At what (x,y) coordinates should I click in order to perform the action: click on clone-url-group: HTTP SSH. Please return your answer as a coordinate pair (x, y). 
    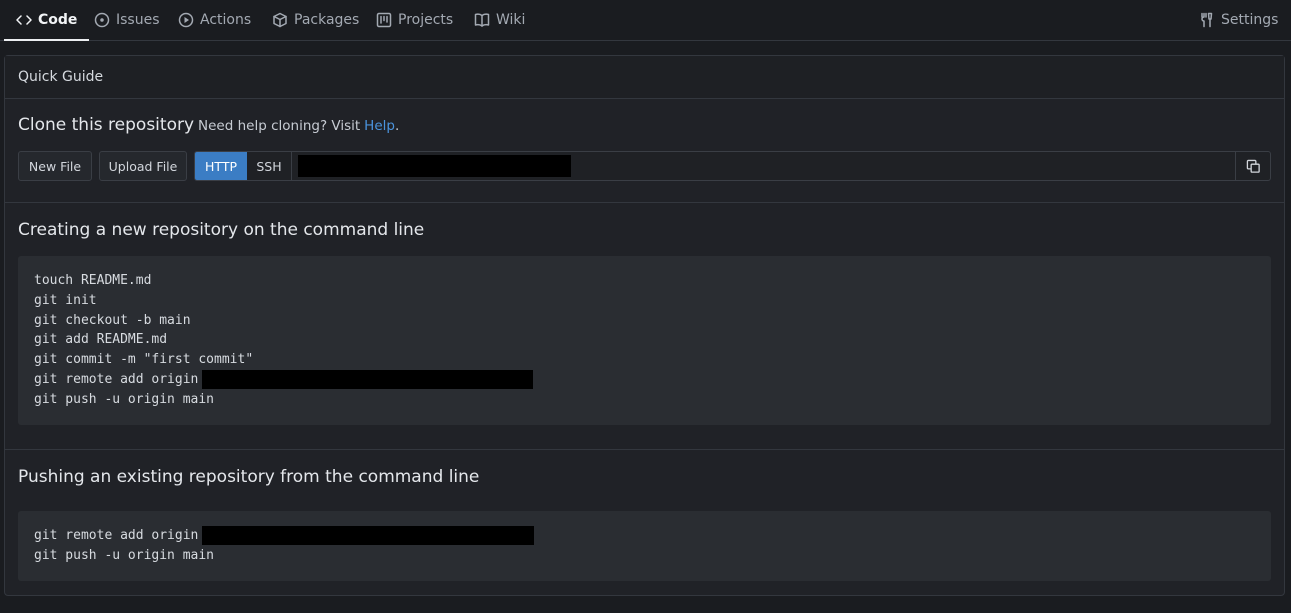
    Looking at the image, I should click on (732, 166).